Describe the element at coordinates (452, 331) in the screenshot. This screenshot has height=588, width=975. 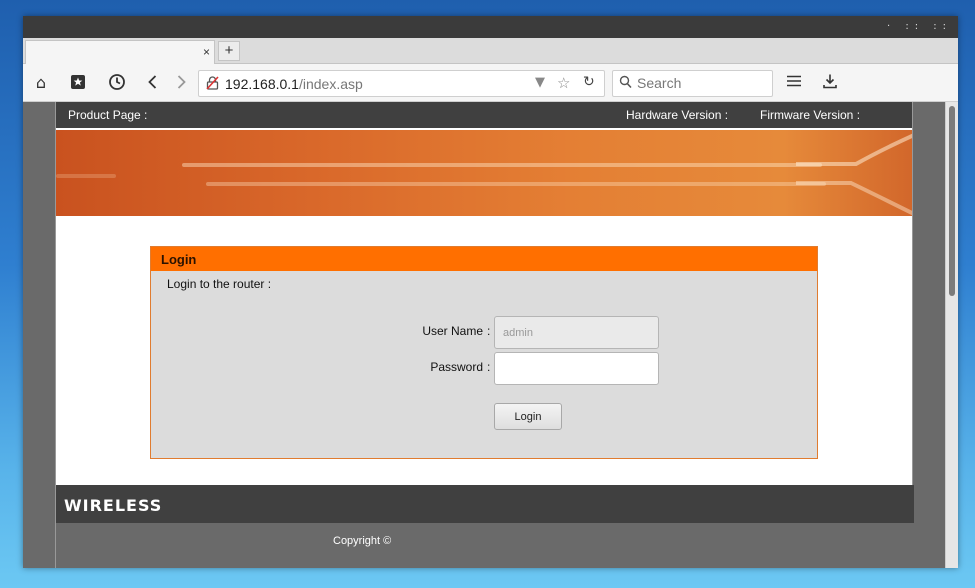
I see `username-label: User Name` at that location.